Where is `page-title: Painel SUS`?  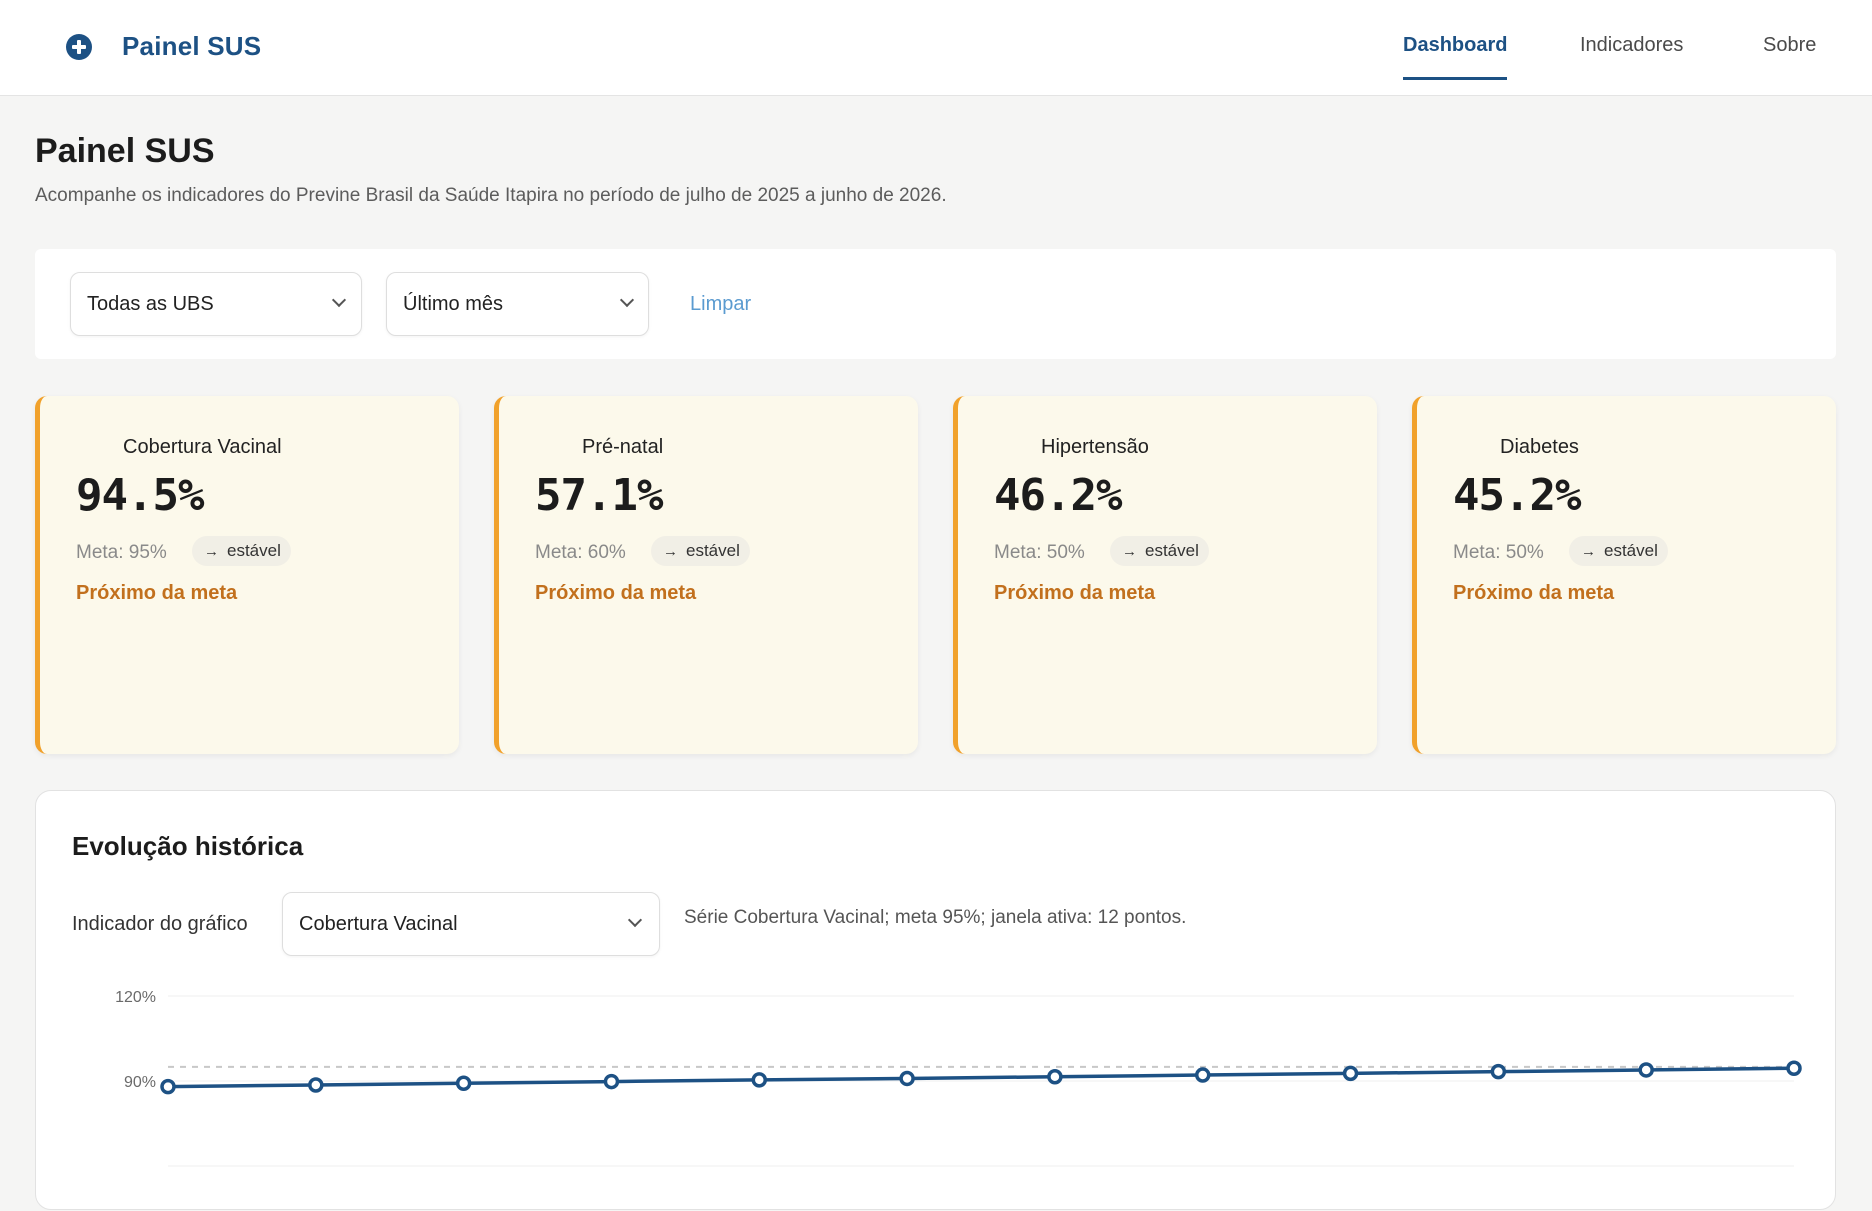 page-title: Painel SUS is located at coordinates (125, 151).